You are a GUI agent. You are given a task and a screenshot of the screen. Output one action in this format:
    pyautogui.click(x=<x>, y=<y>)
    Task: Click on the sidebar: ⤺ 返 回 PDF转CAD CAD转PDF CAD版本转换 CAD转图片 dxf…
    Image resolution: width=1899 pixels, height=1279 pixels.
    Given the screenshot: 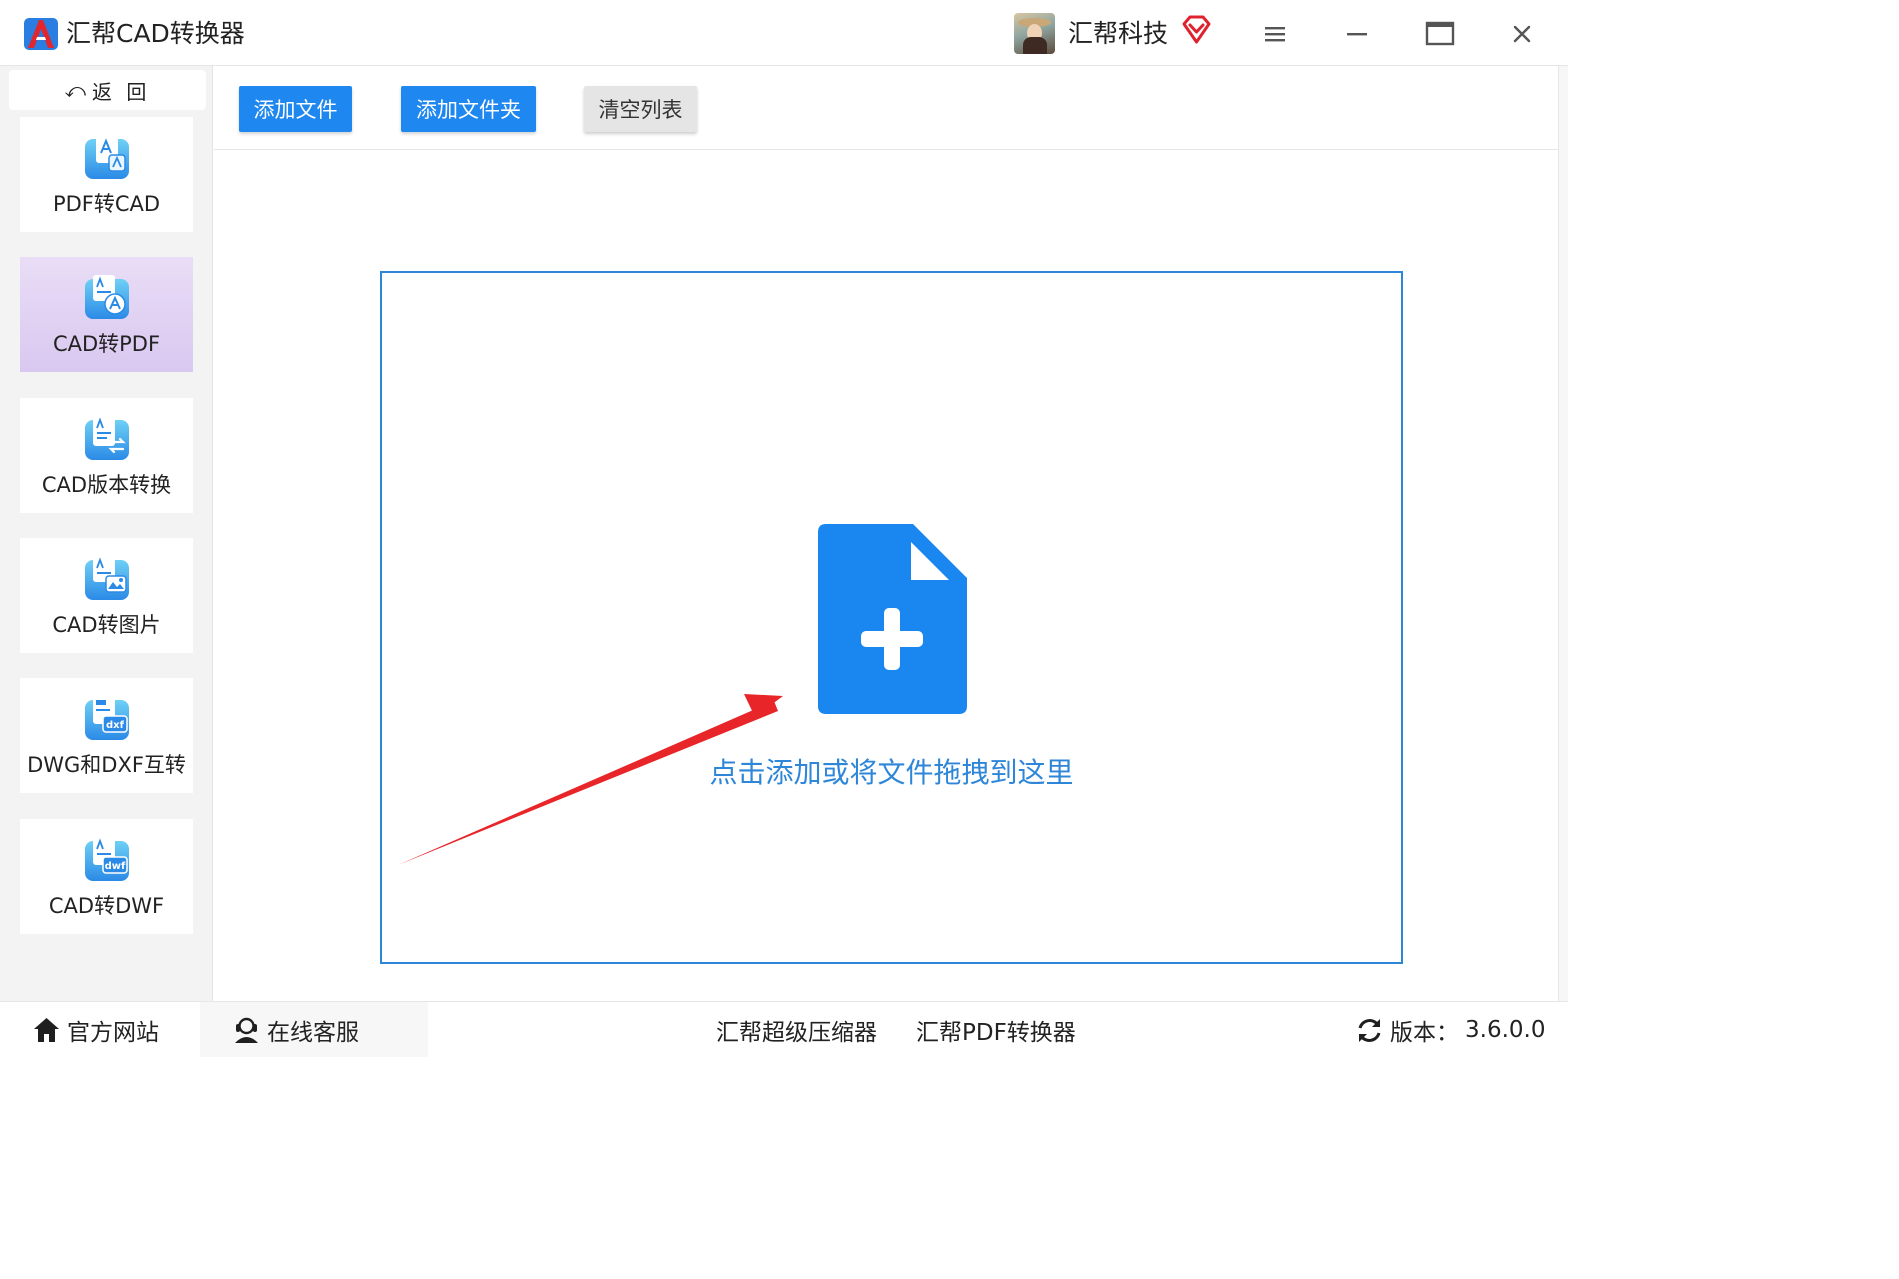 What is the action you would take?
    pyautogui.click(x=106, y=533)
    